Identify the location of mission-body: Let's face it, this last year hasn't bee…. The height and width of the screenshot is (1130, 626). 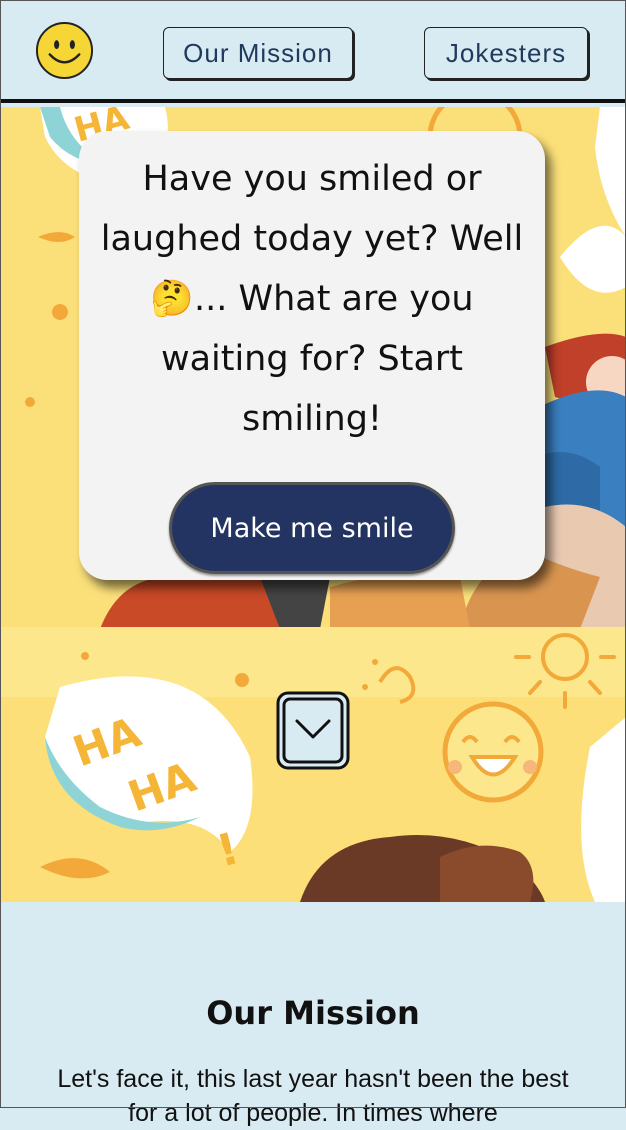
(313, 1096).